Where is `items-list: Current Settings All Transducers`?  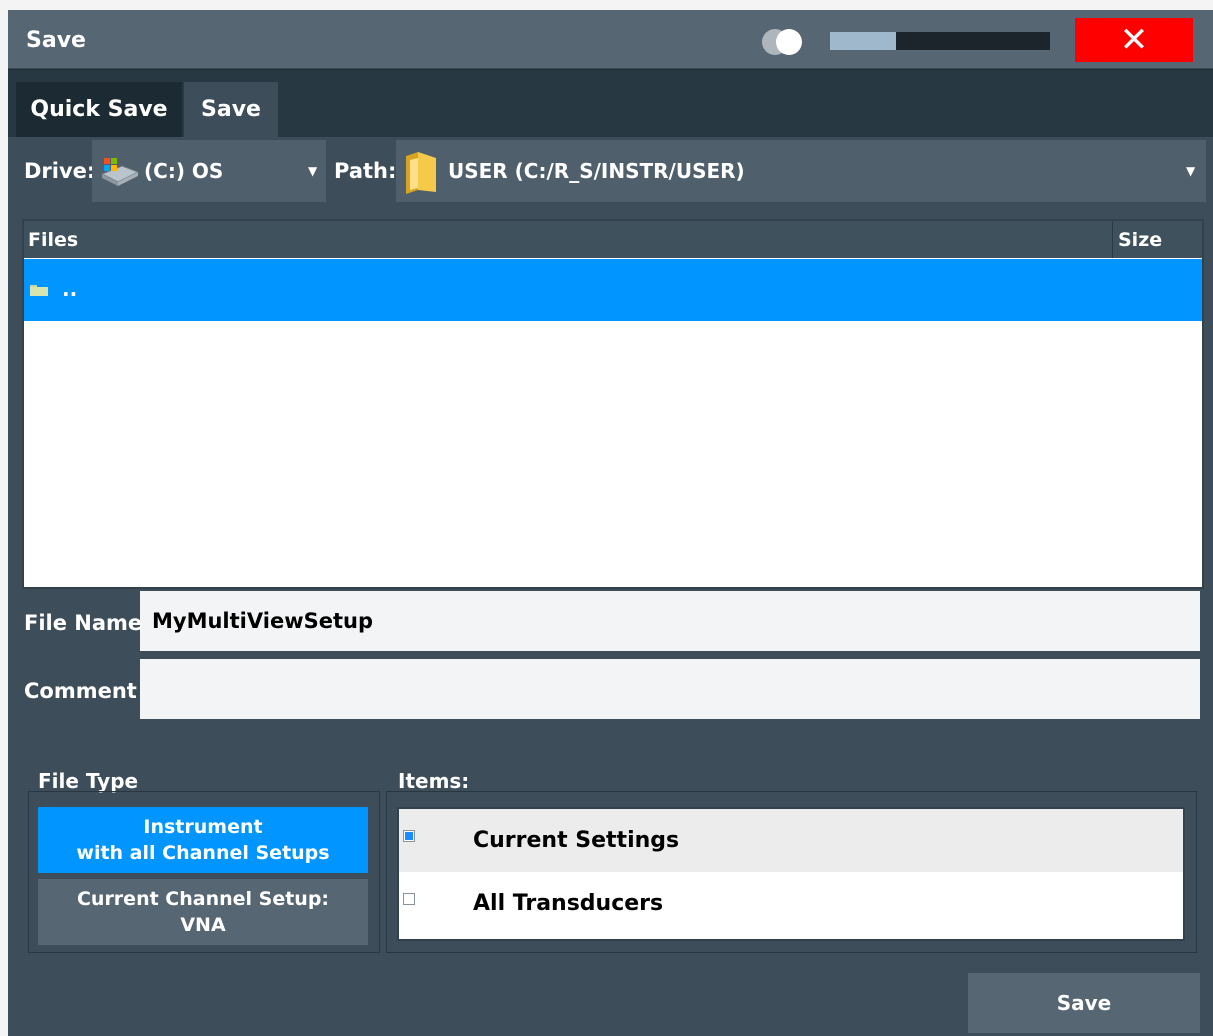
items-list: Current Settings All Transducers is located at coordinates (791, 874).